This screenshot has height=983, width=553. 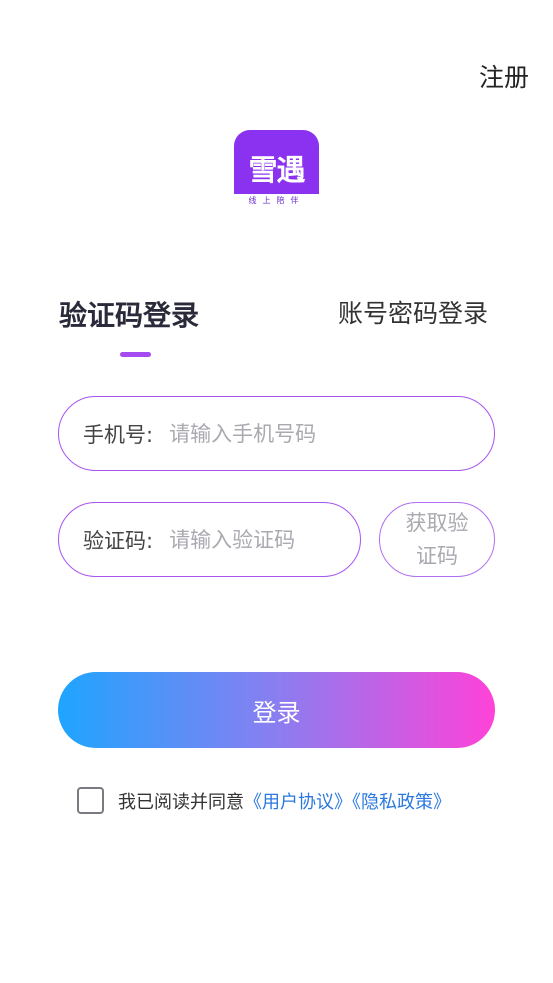 I want to click on phone-field: 手机号:, so click(x=276, y=433).